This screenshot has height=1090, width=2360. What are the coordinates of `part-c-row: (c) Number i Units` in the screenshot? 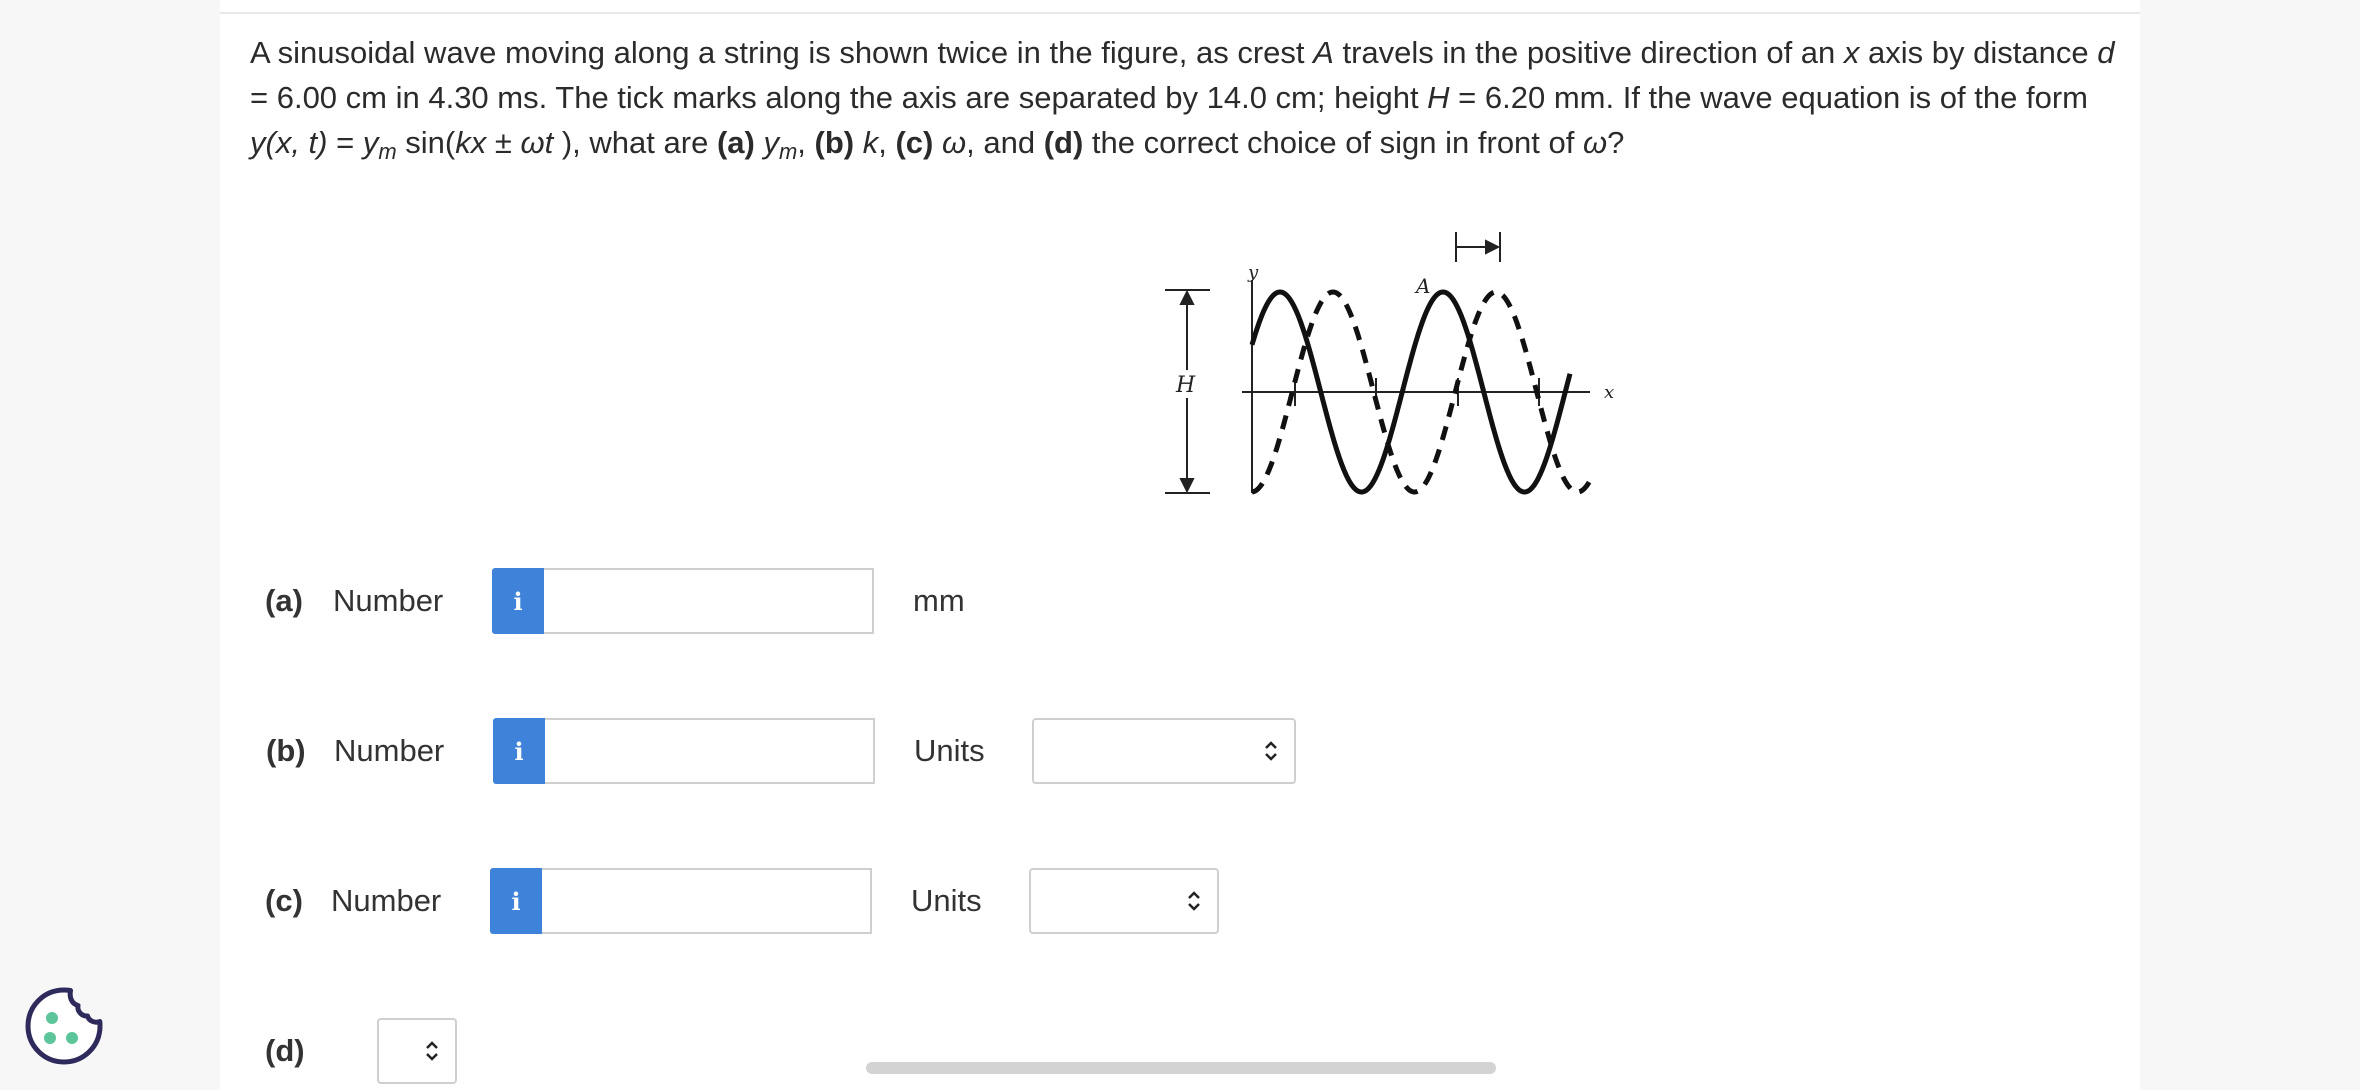 It's located at (770, 901).